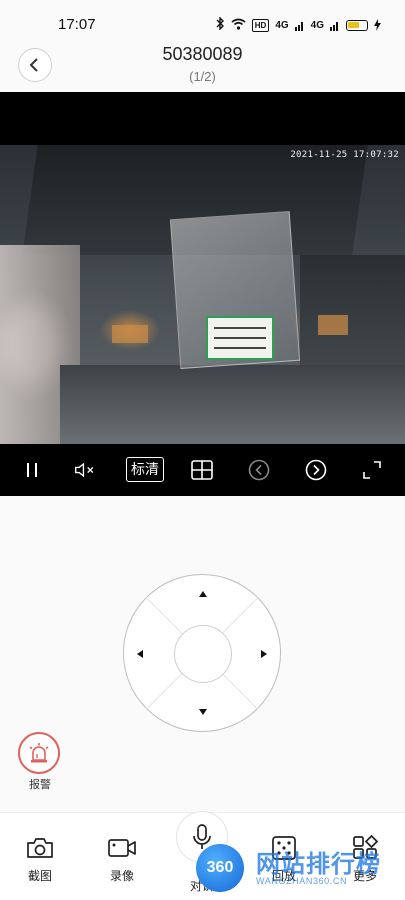  I want to click on status-icons: HD 4G 4G, so click(298, 24).